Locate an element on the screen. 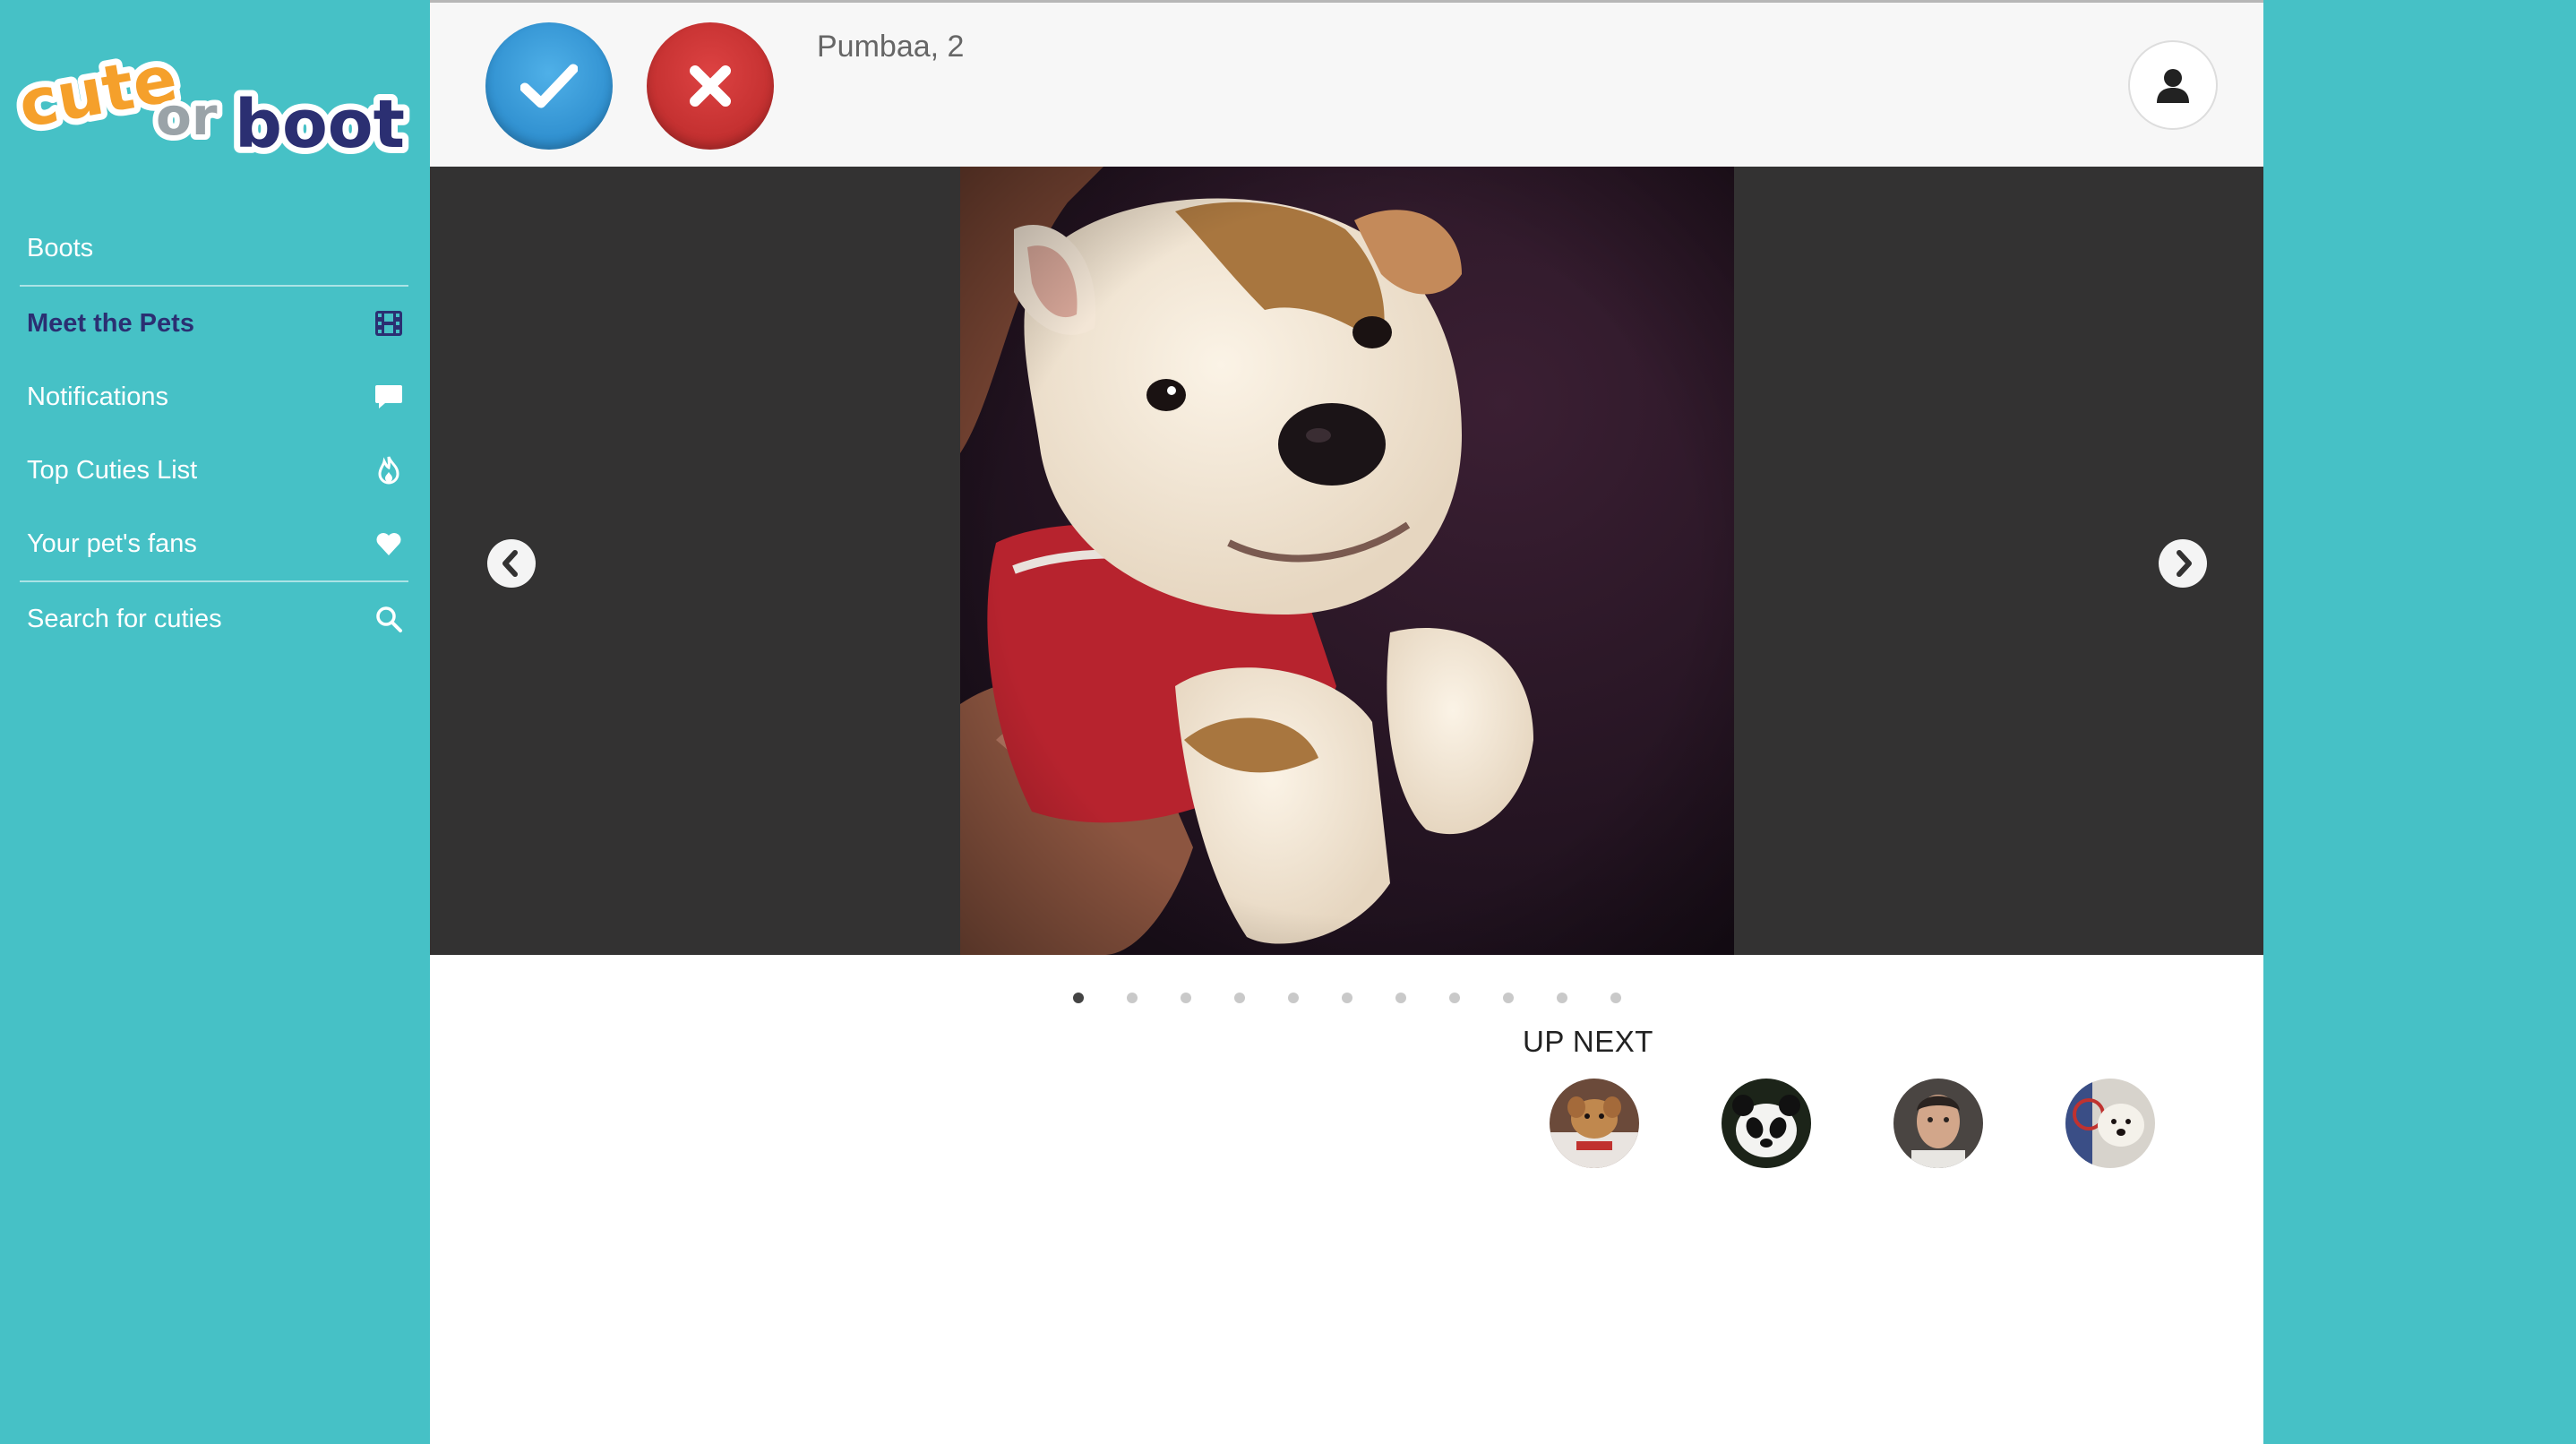 The image size is (2576, 1444). svg-text: boot is located at coordinates (320, 124).